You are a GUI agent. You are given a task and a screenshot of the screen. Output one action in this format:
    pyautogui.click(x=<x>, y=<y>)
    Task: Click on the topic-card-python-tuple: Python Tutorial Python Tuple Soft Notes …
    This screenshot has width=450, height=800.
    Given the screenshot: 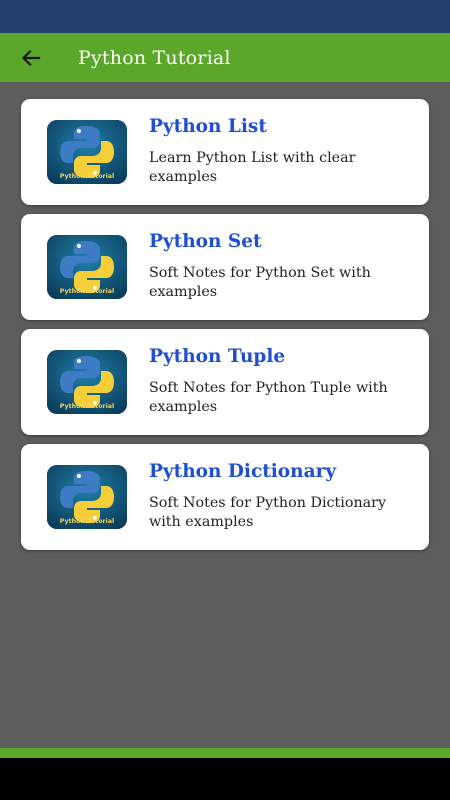 What is the action you would take?
    pyautogui.click(x=225, y=382)
    